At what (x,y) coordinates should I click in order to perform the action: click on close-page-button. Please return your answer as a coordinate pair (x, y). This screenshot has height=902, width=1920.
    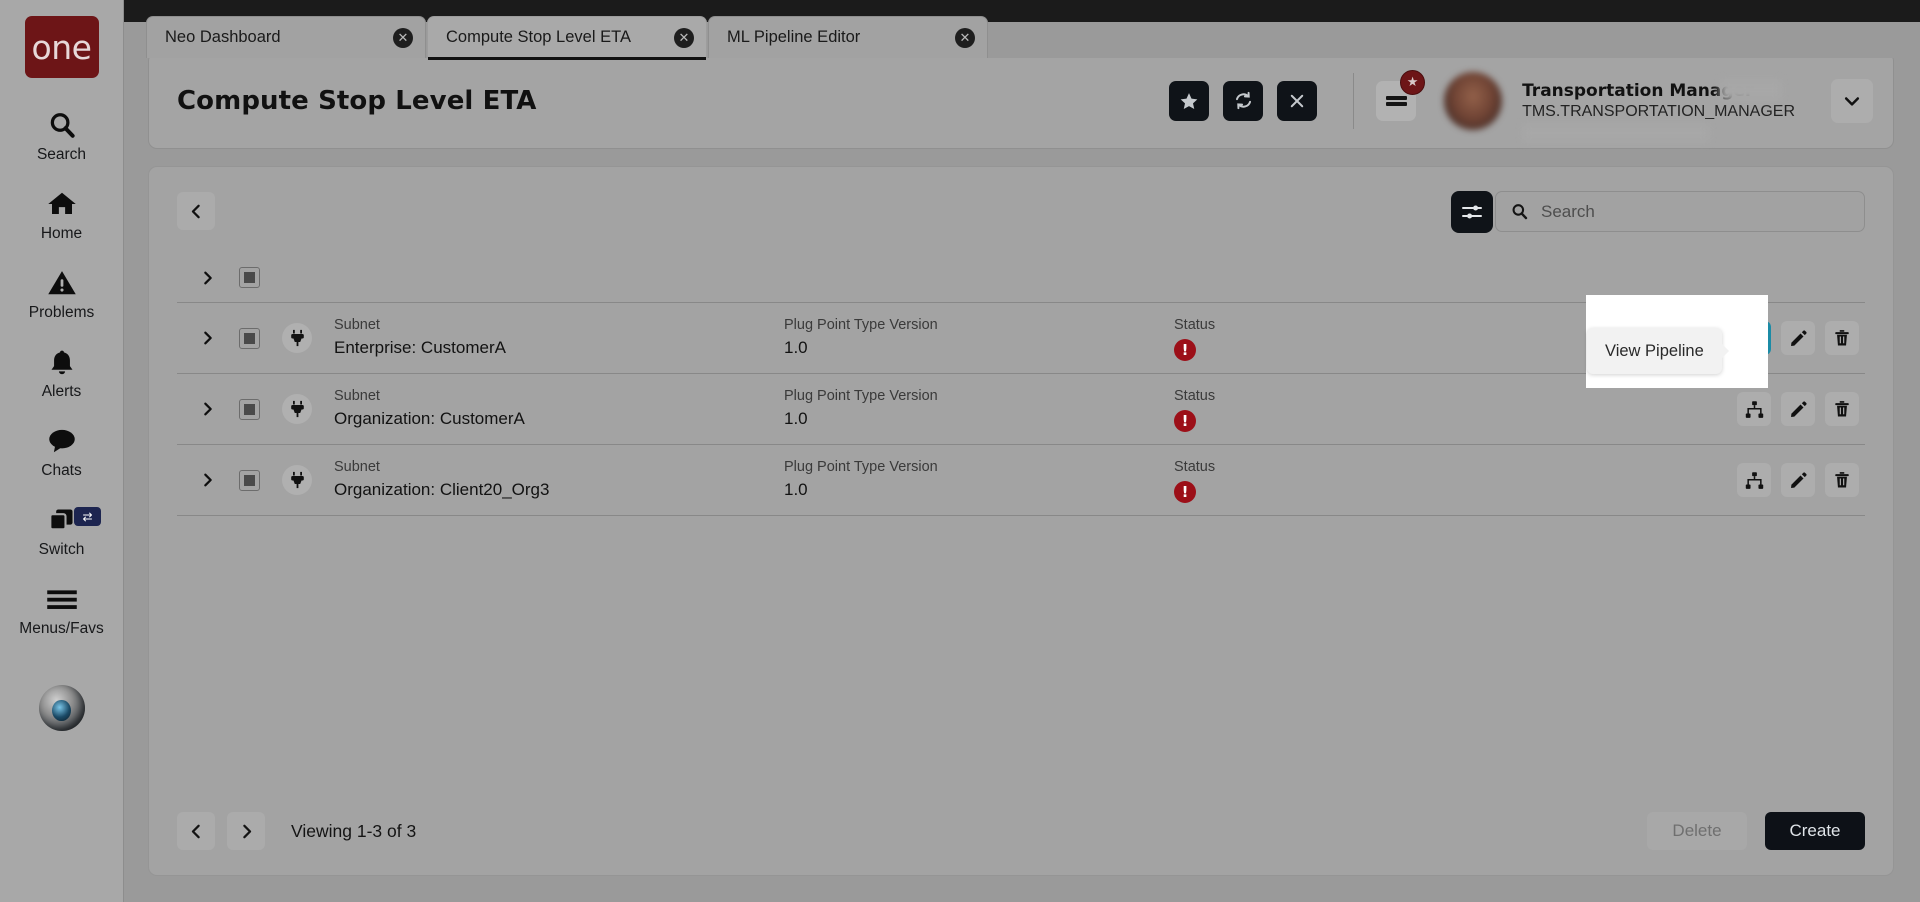
    Looking at the image, I should click on (1297, 100).